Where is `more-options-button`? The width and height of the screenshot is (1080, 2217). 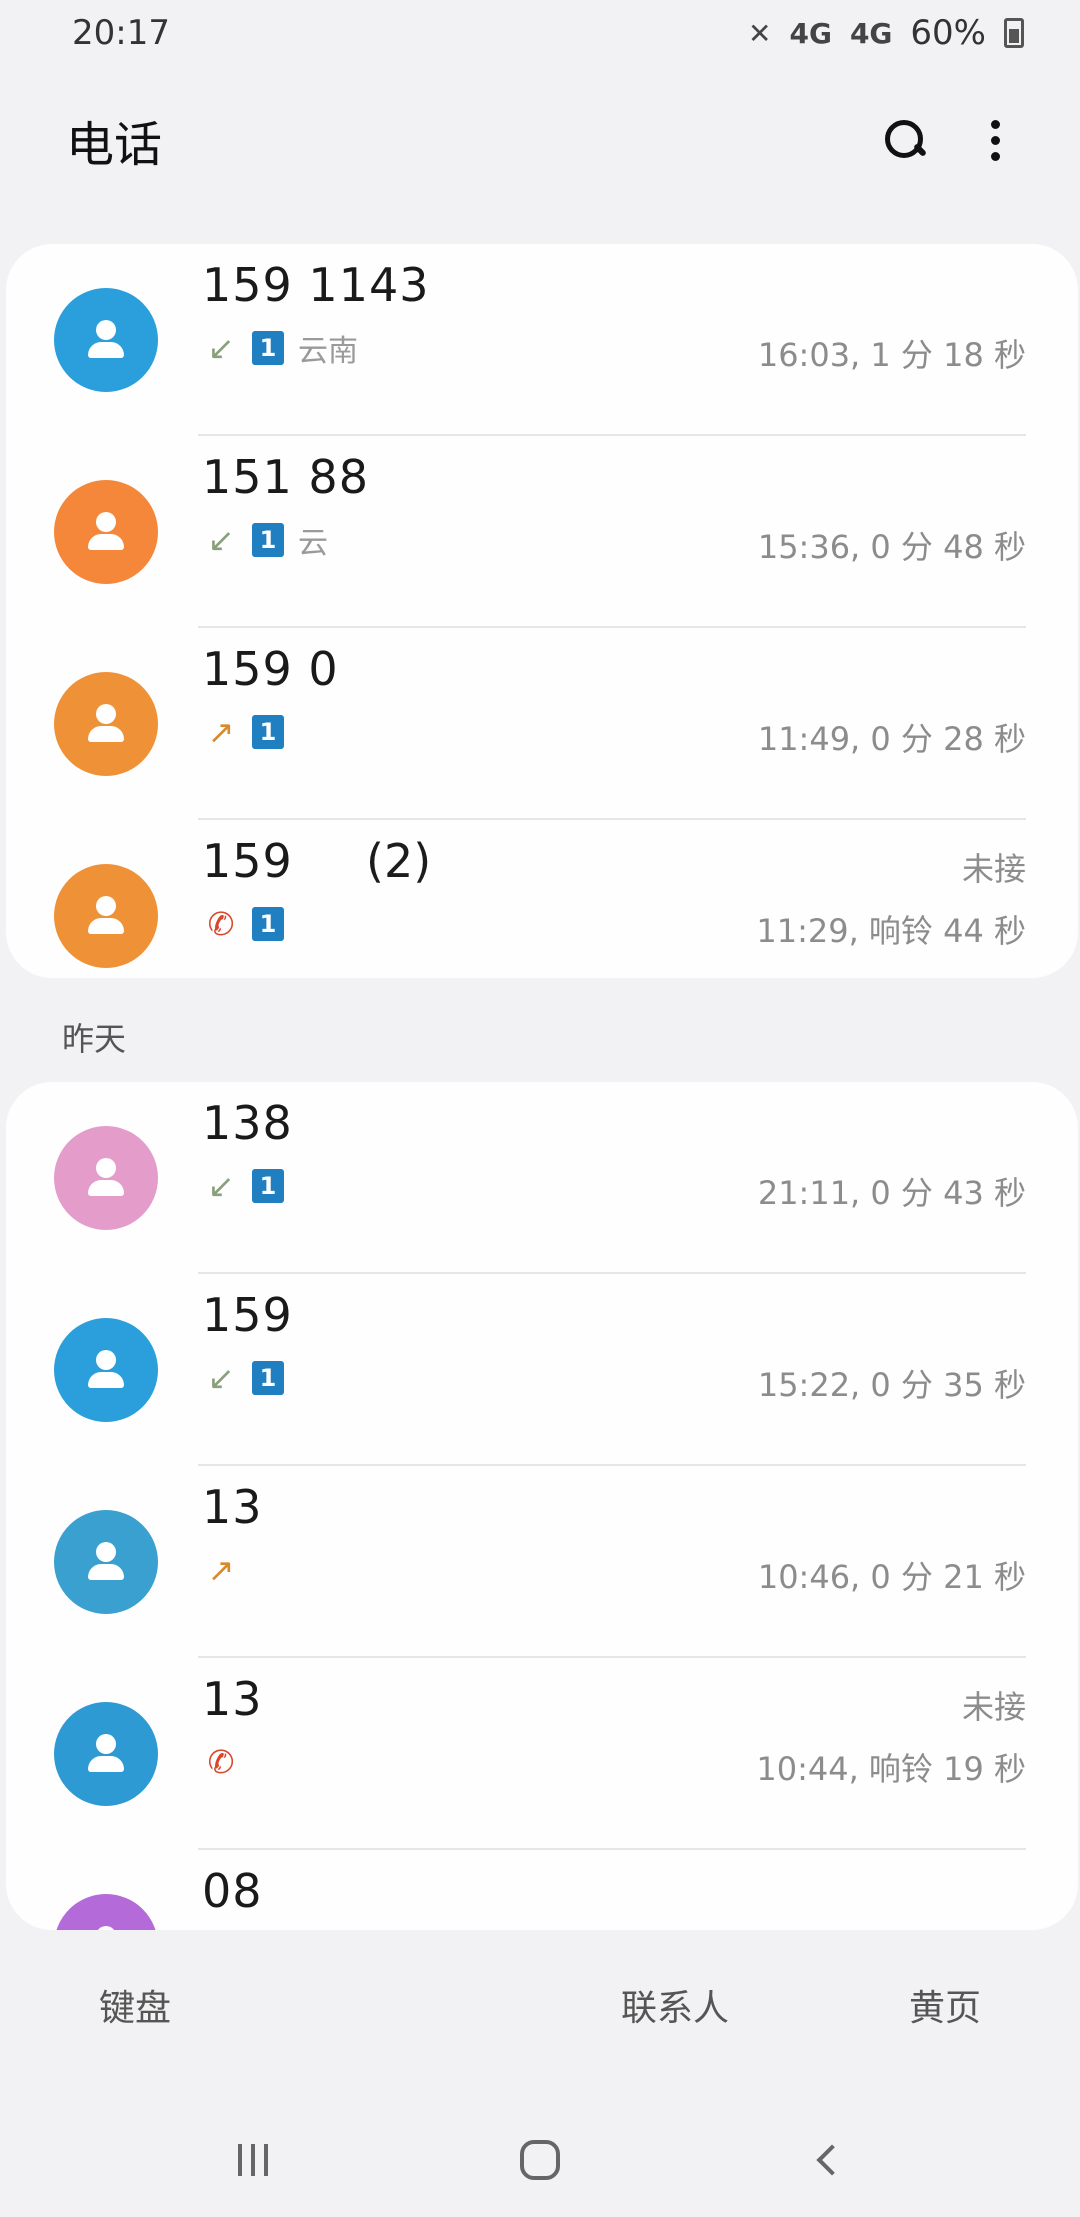
more-options-button is located at coordinates (995, 140).